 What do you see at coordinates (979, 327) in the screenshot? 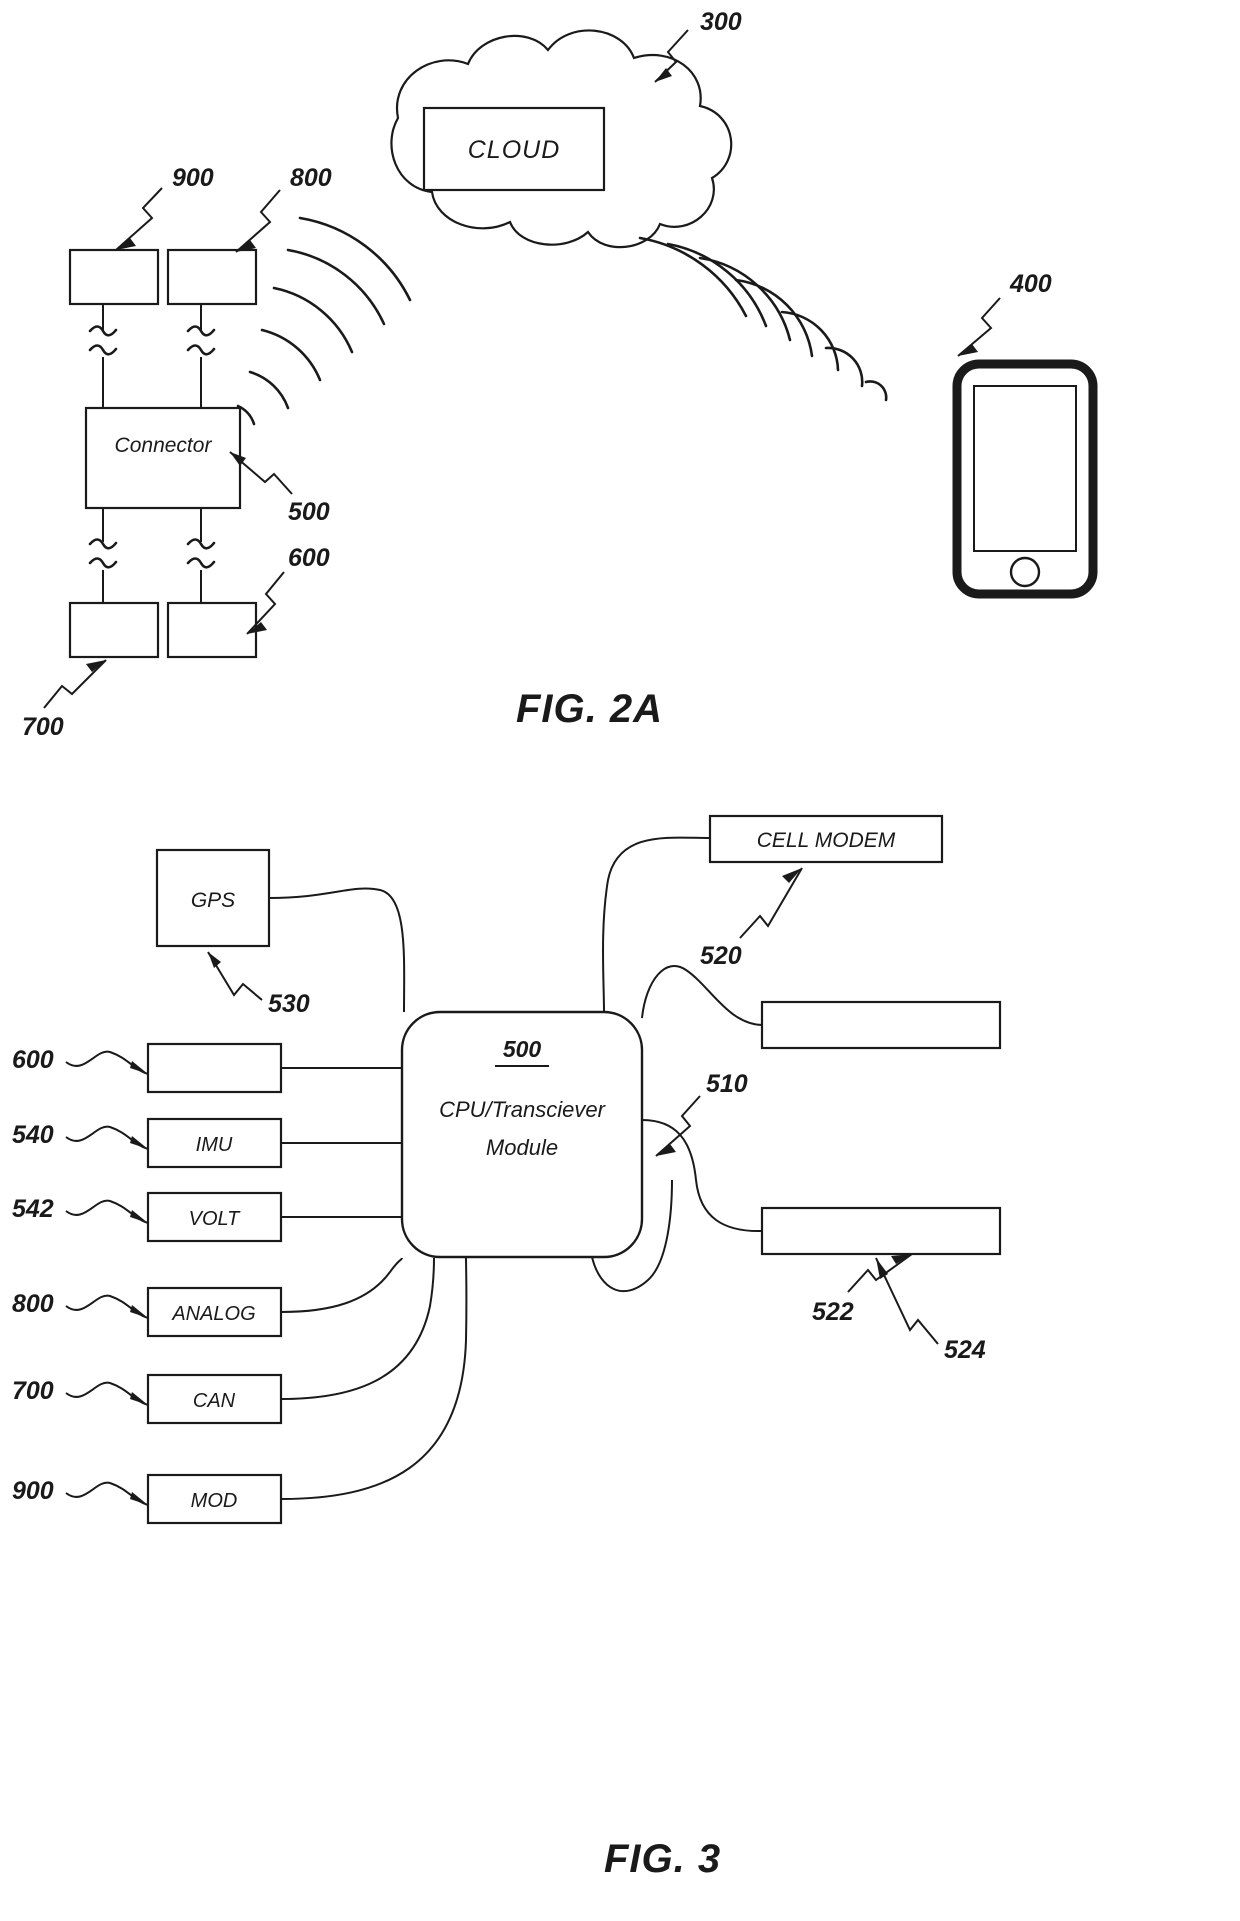
I see `ref-400-leader` at bounding box center [979, 327].